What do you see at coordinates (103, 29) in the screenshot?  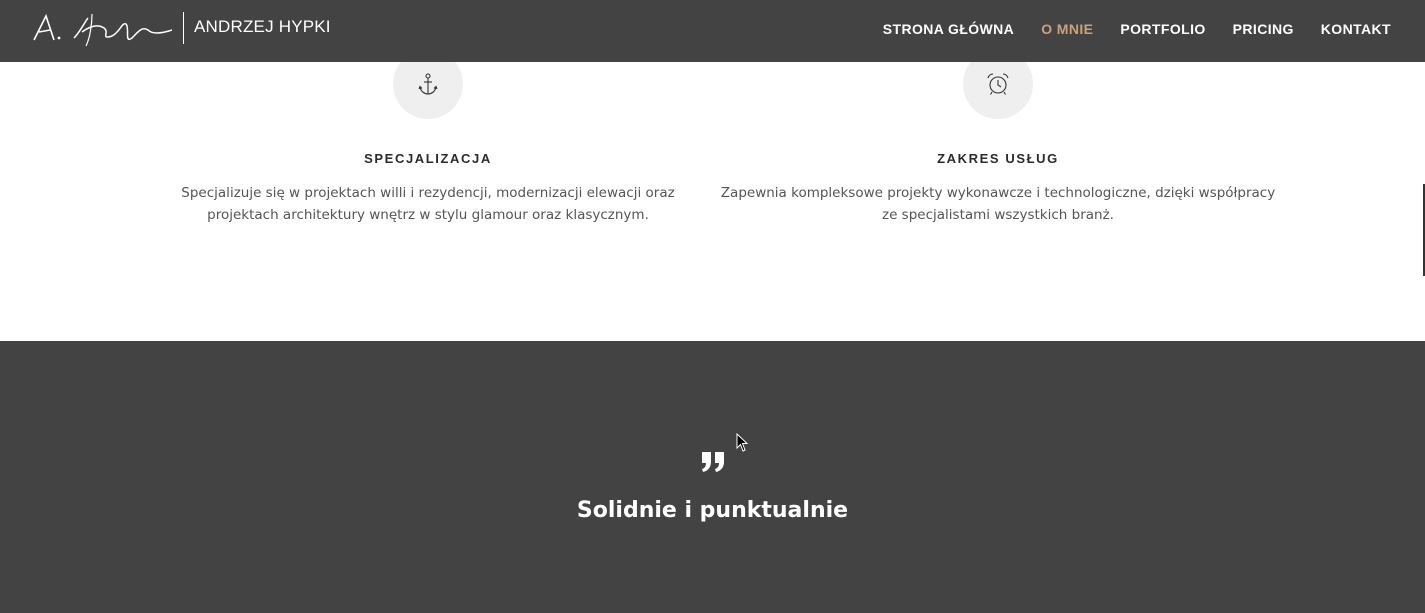 I see `logo-signature` at bounding box center [103, 29].